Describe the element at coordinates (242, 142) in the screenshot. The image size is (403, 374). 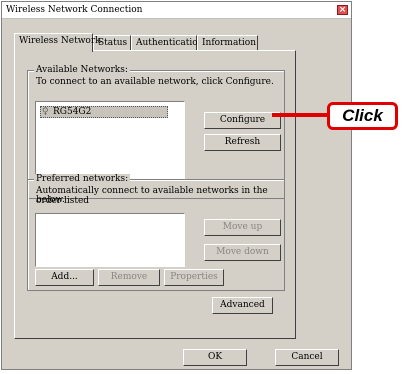
I see `refresh-button: Refresh` at that location.